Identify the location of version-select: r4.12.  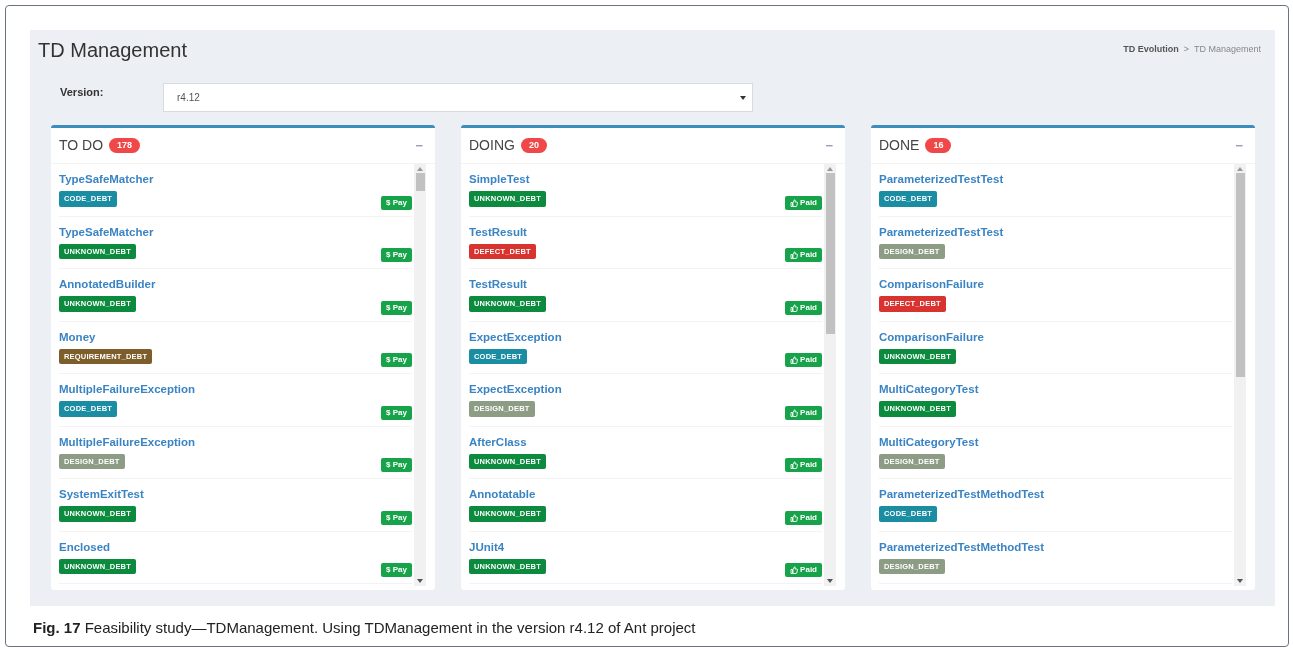
(458, 97).